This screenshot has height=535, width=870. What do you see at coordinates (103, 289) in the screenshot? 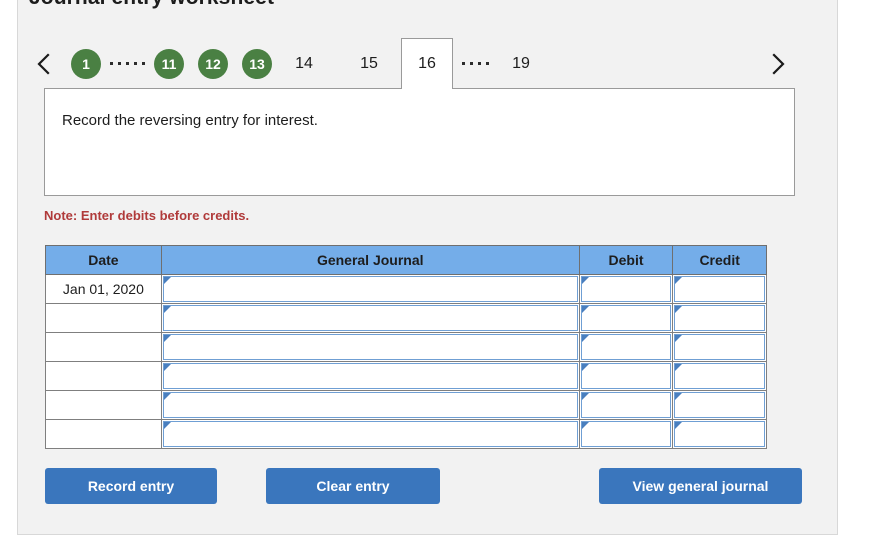
I see `date-cell: Jan 01, 2020` at bounding box center [103, 289].